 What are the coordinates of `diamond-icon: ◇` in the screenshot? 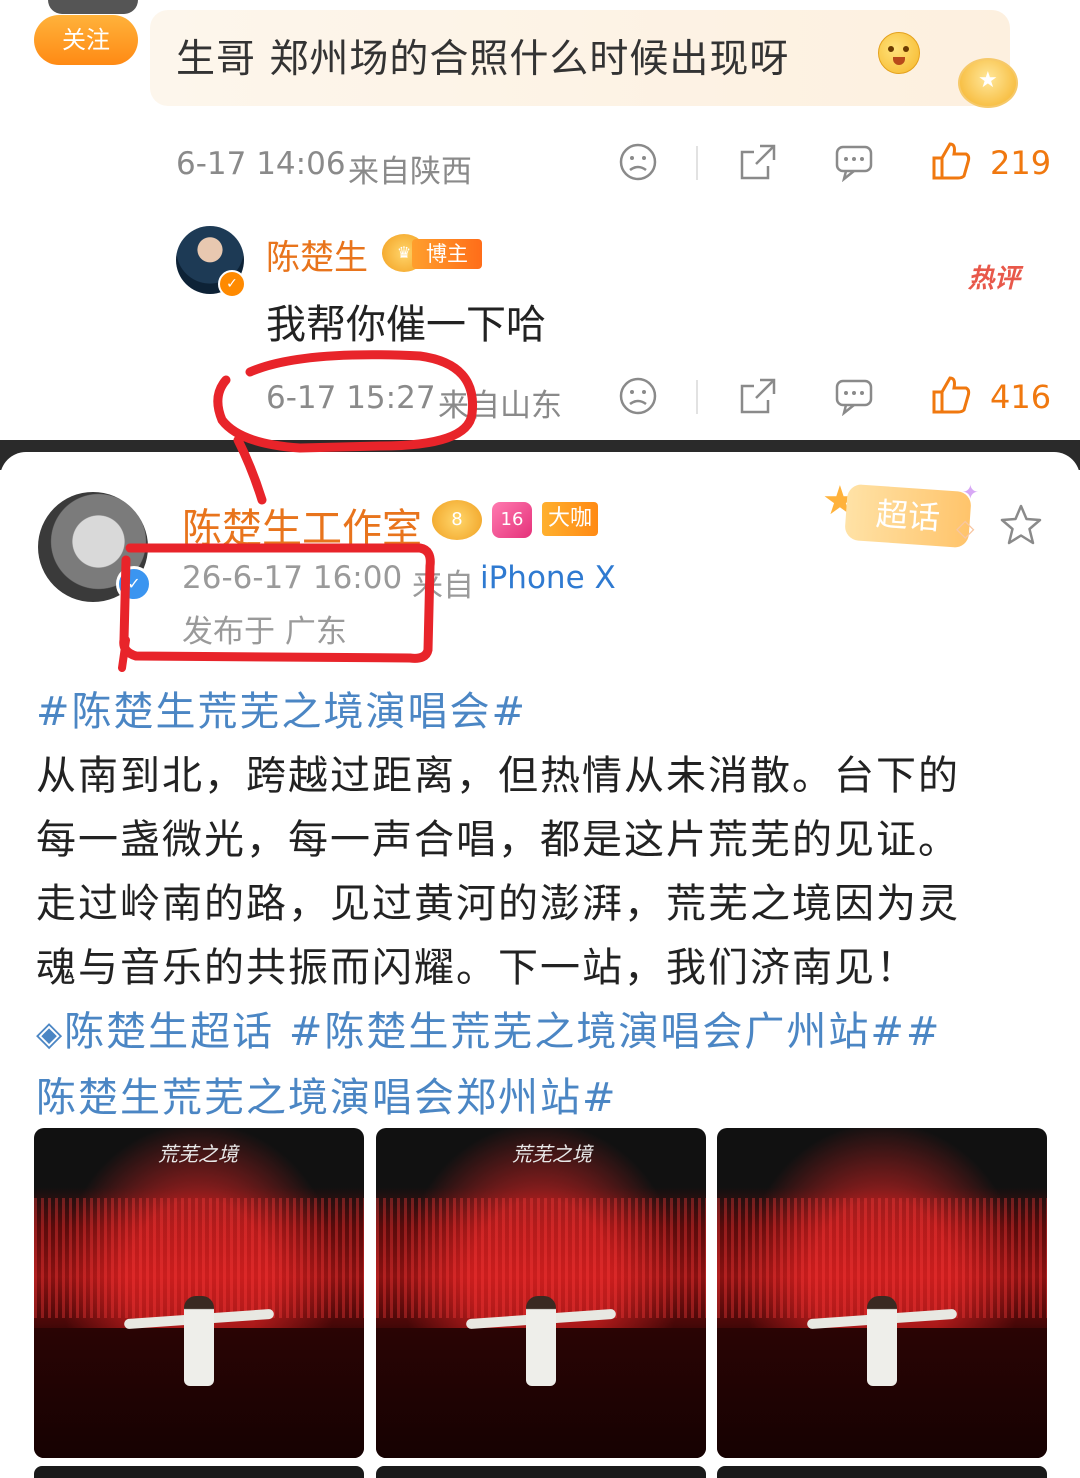 It's located at (965, 528).